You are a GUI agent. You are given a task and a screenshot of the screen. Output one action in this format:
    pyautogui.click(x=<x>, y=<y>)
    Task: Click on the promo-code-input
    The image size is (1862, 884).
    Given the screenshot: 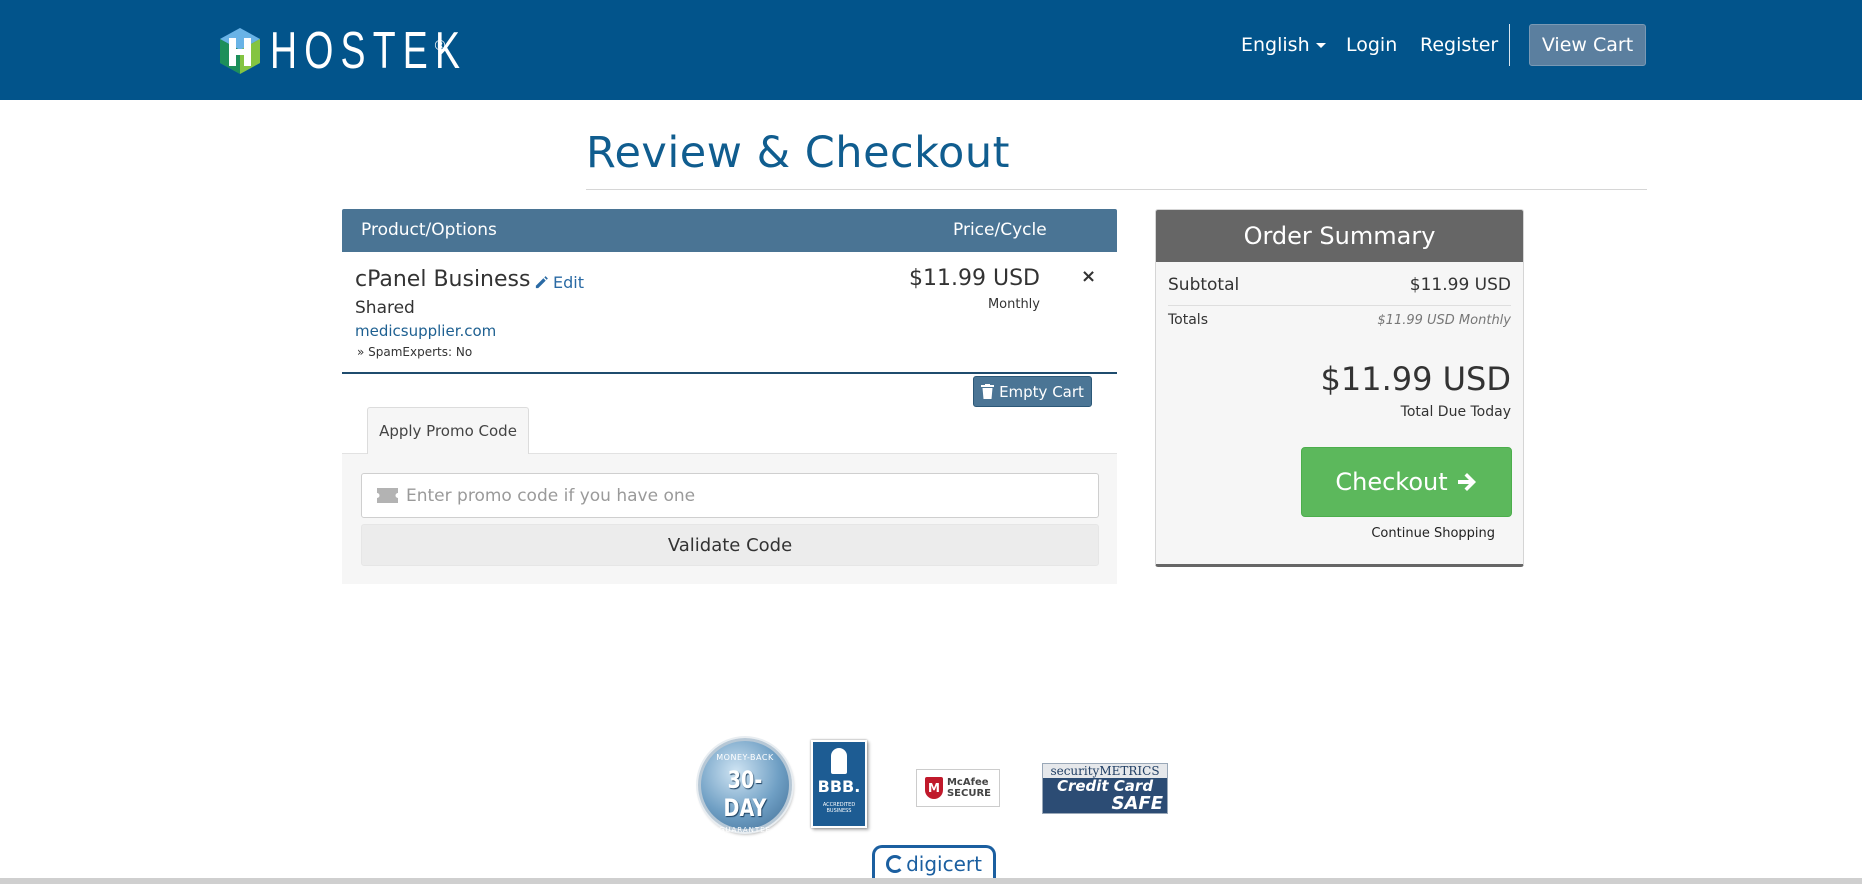 What is the action you would take?
    pyautogui.click(x=746, y=495)
    